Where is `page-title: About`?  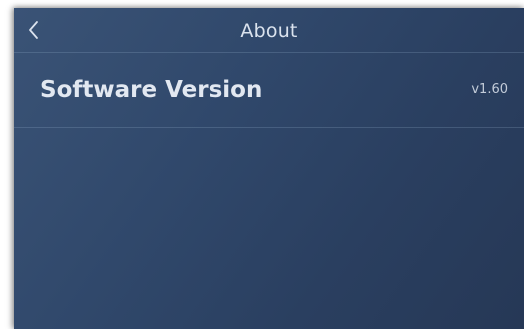
page-title: About is located at coordinates (269, 31).